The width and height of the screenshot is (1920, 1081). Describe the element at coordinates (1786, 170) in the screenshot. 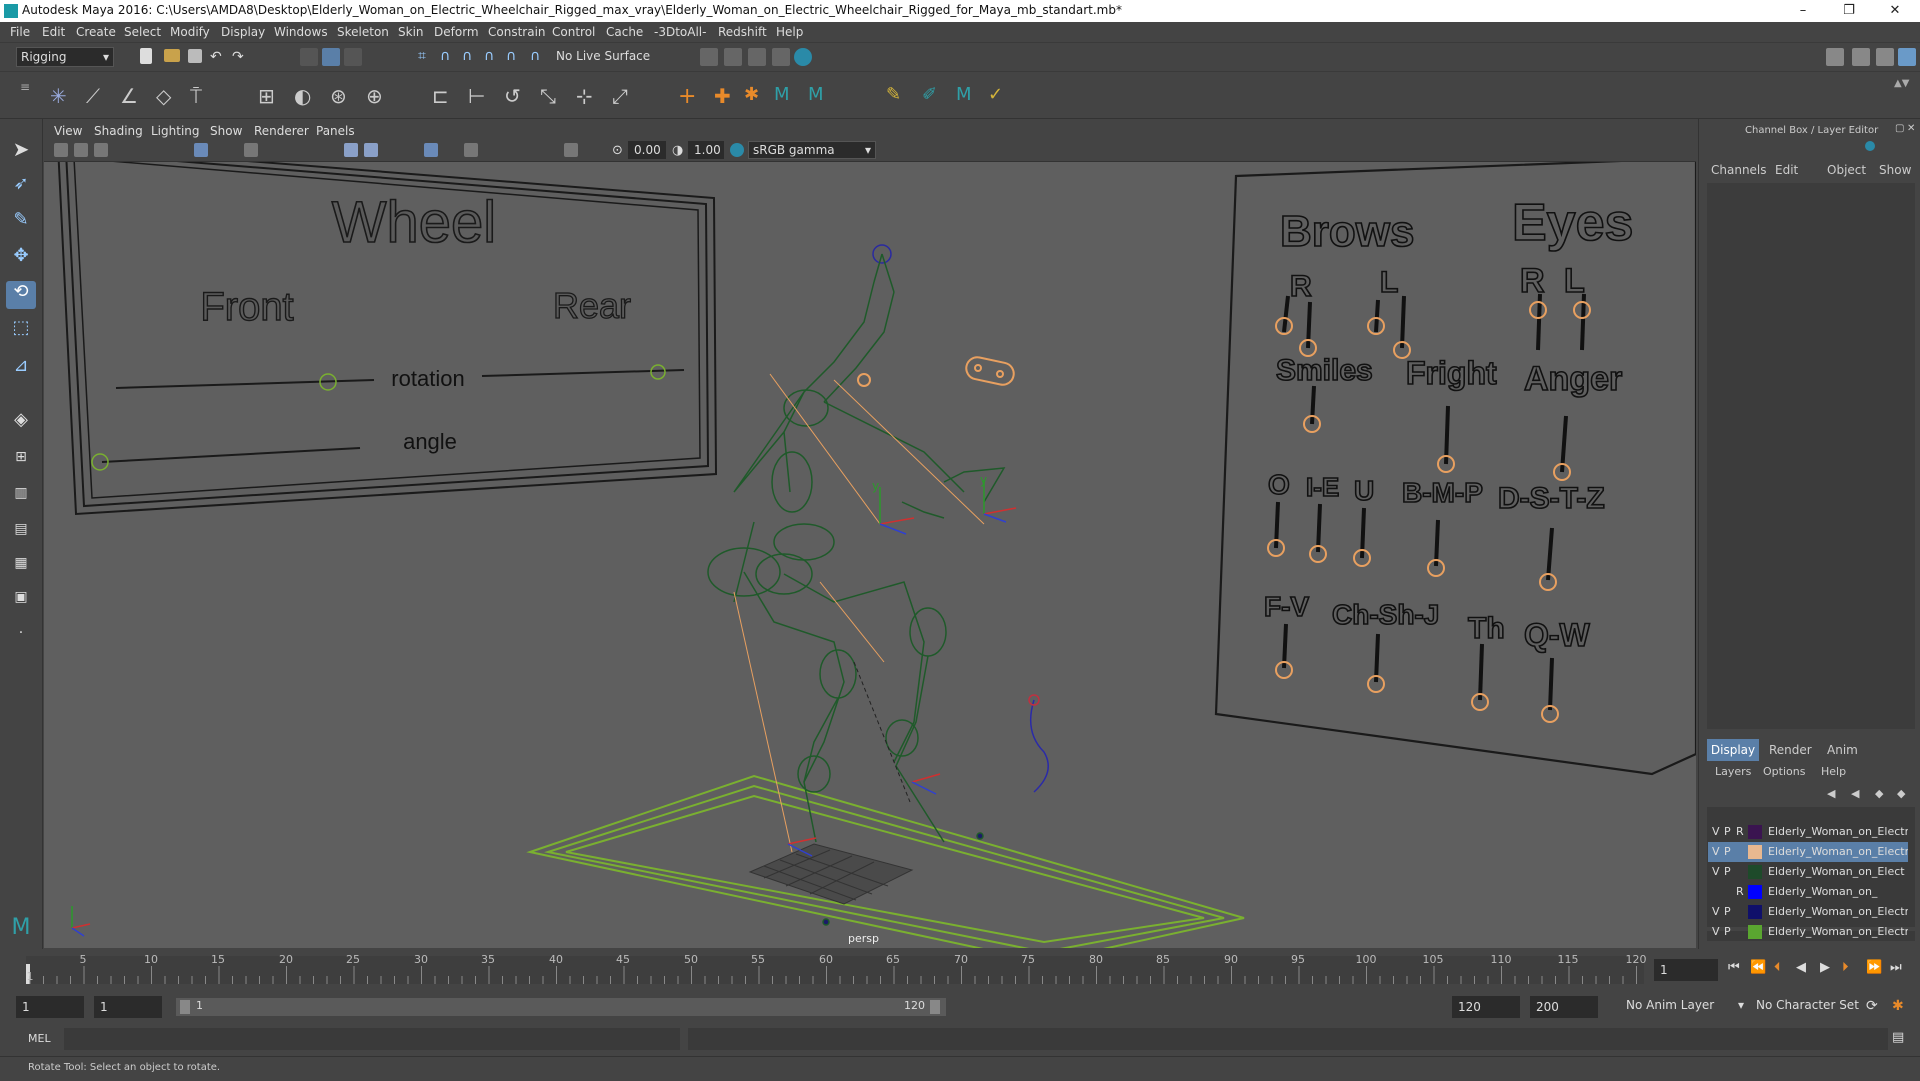

I see `edit-menu: Edit` at that location.